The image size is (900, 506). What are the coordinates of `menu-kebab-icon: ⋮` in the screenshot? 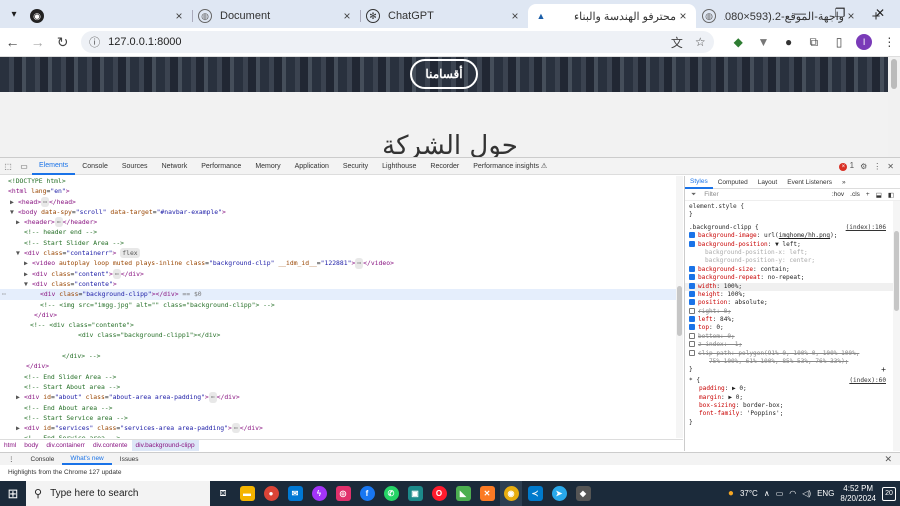 It's located at (889, 42).